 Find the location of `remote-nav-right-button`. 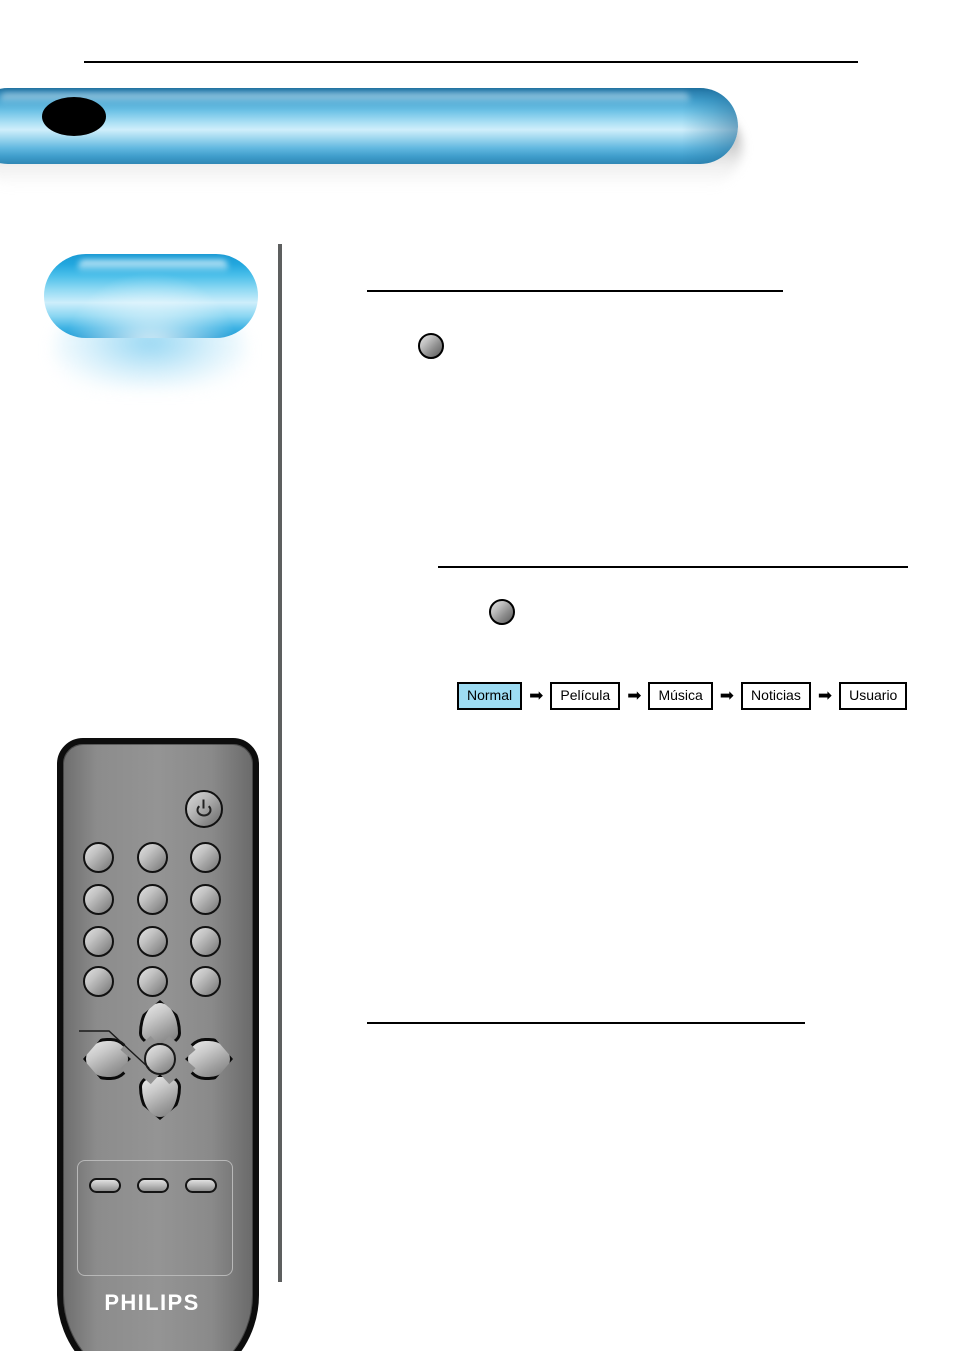

remote-nav-right-button is located at coordinates (209, 1059).